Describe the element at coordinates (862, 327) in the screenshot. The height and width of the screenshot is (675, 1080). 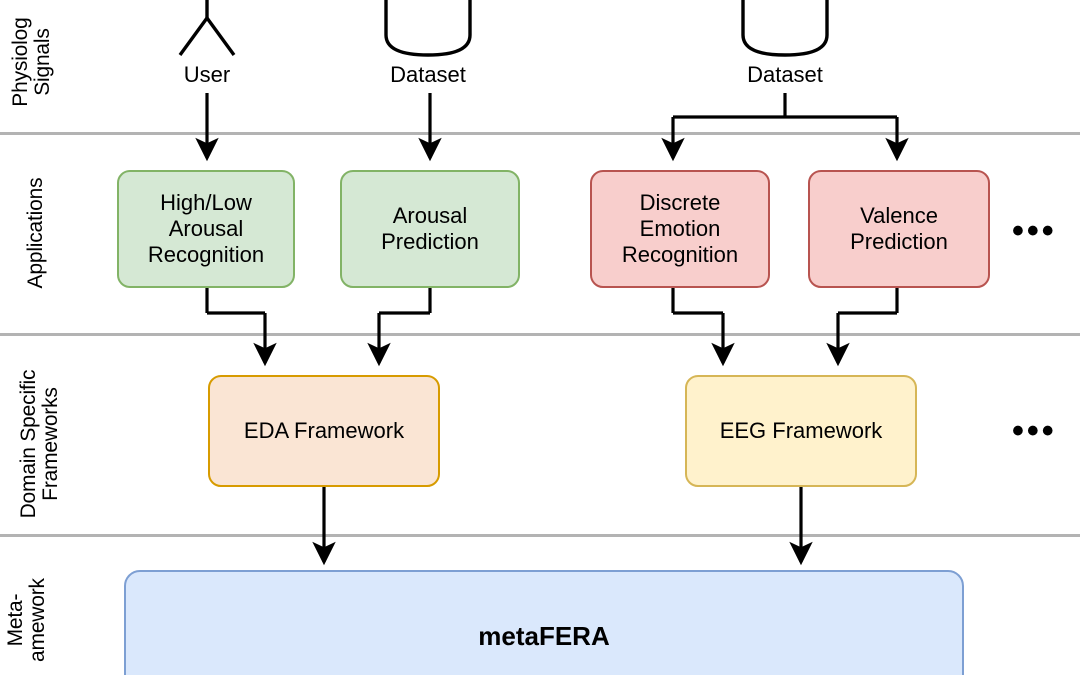
I see `connector-valence-prediction-to-eeg` at that location.